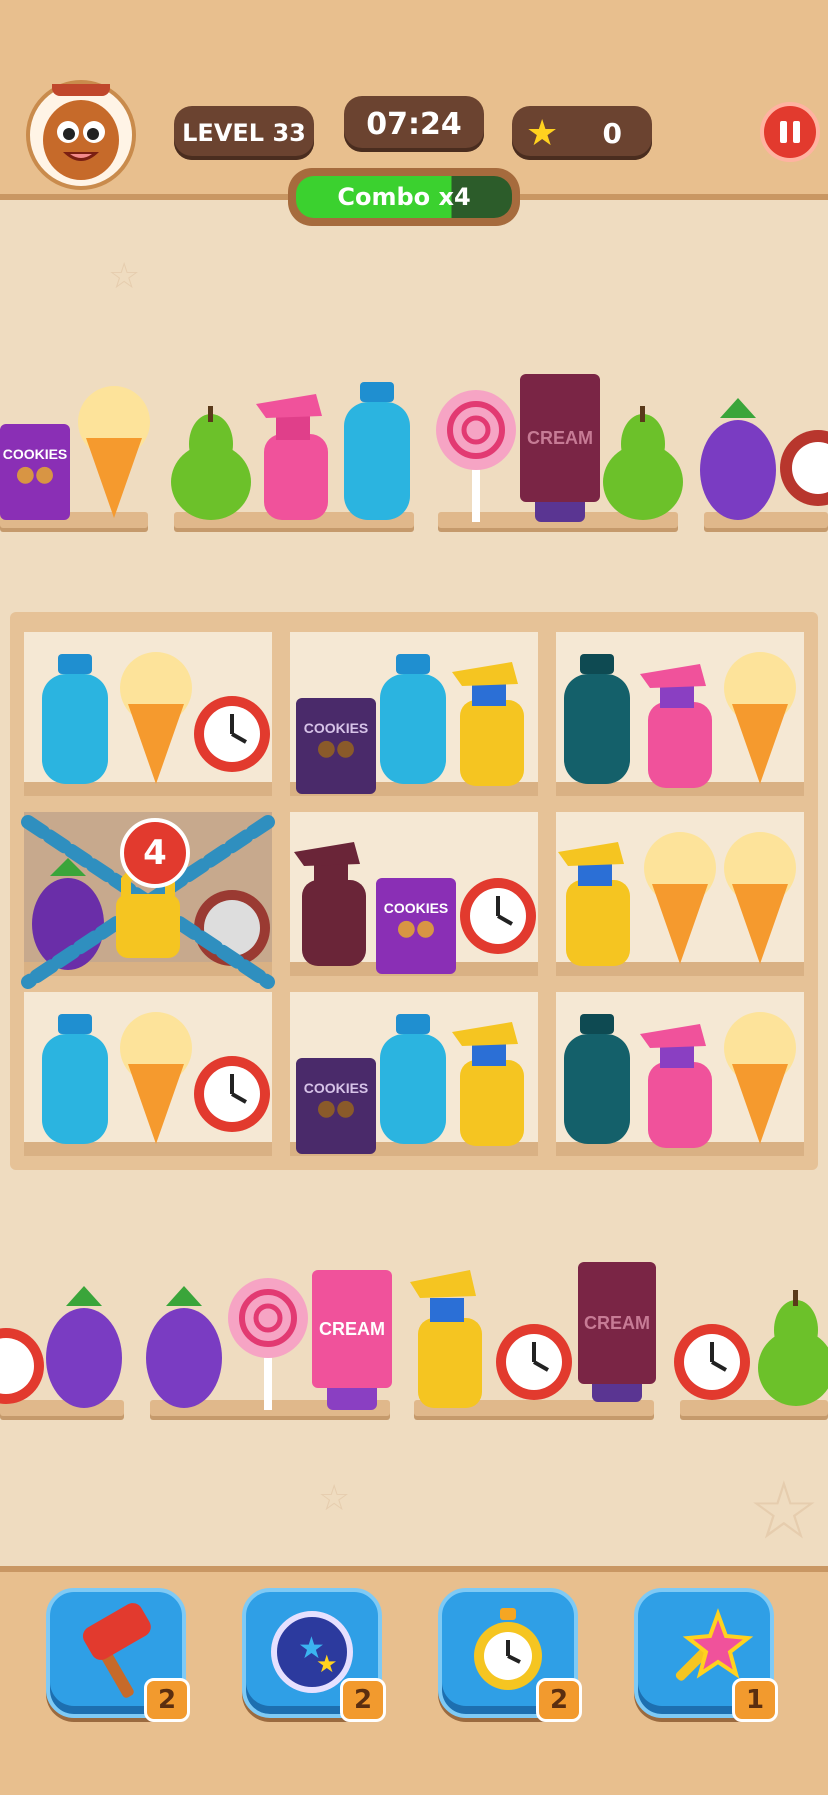 This screenshot has width=828, height=1795. I want to click on shuffle-count: 2, so click(363, 1700).